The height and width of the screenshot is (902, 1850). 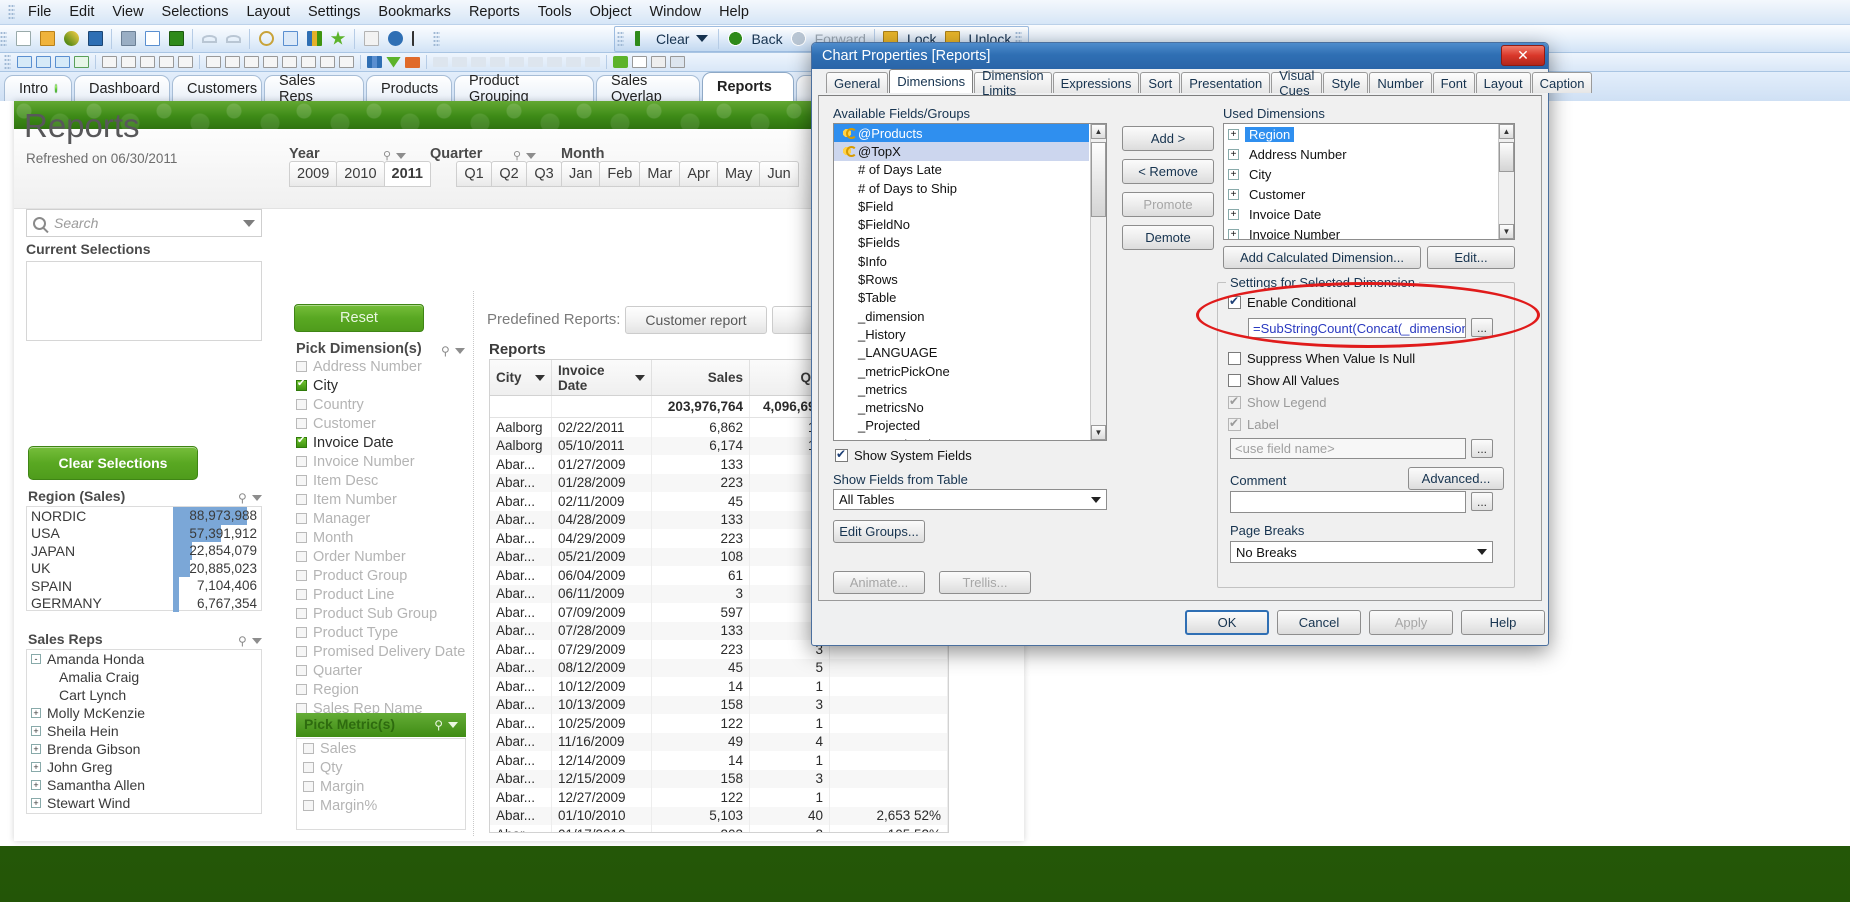 I want to click on bookmark-star-icon, so click(x=338, y=39).